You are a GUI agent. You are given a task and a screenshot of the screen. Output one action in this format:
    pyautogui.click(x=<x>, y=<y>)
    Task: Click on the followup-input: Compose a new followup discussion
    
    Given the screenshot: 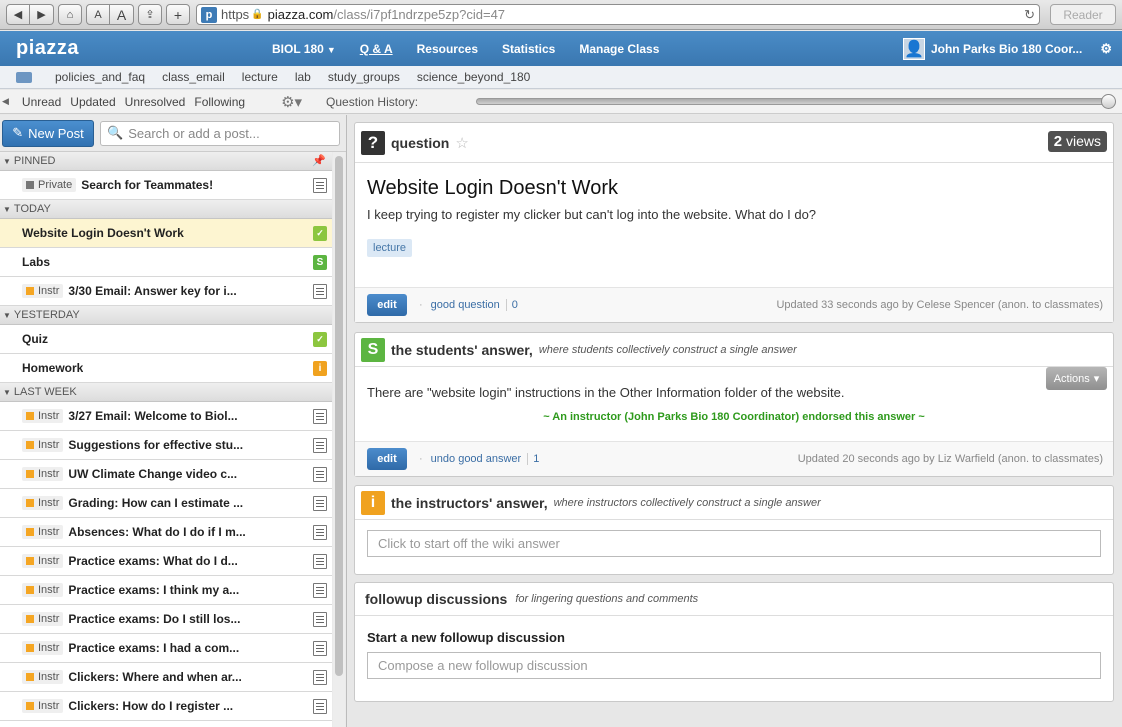 What is the action you would take?
    pyautogui.click(x=734, y=665)
    